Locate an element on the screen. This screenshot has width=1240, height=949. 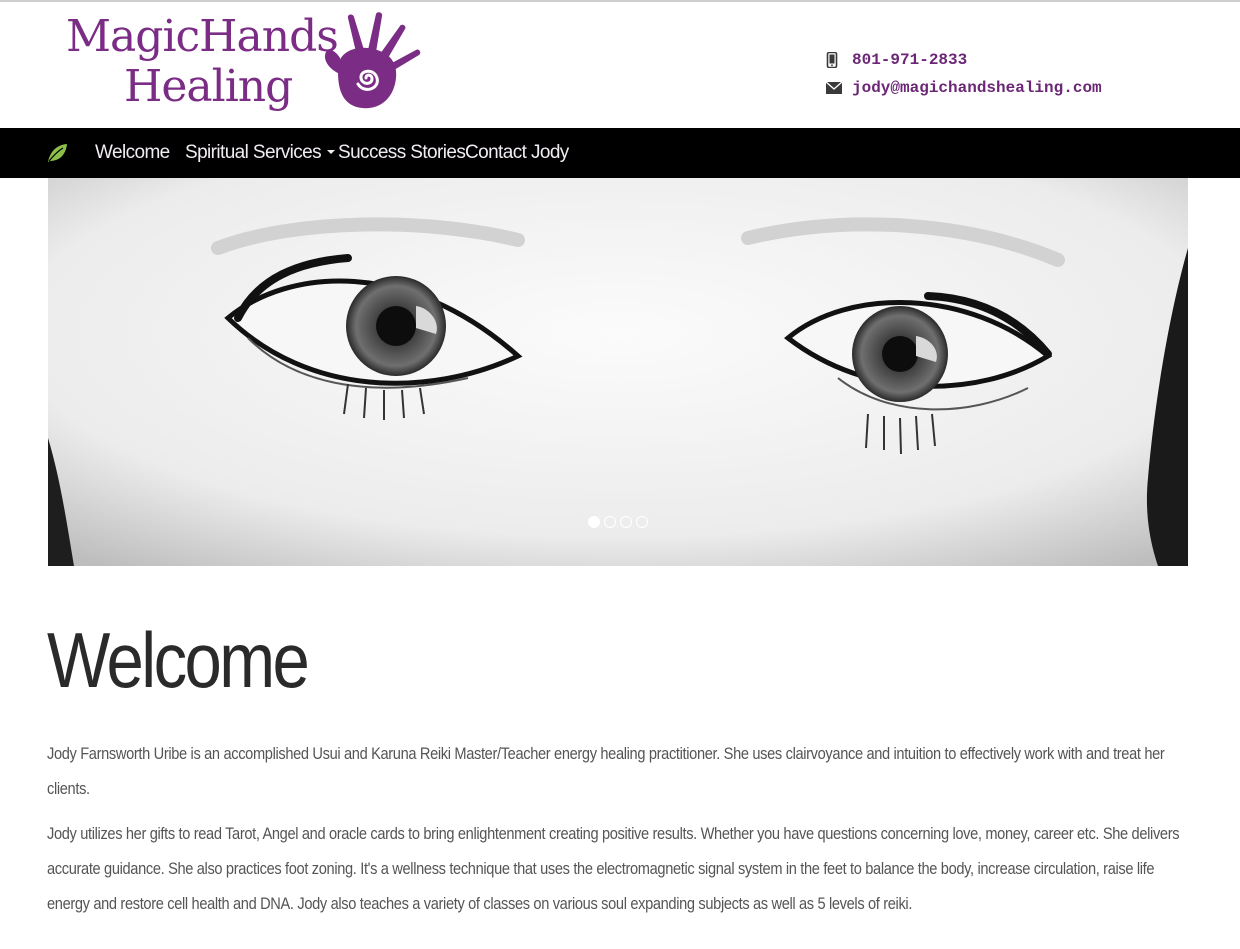
nav-item-spiritual-services: Spiritual Services is located at coordinates (260, 153).